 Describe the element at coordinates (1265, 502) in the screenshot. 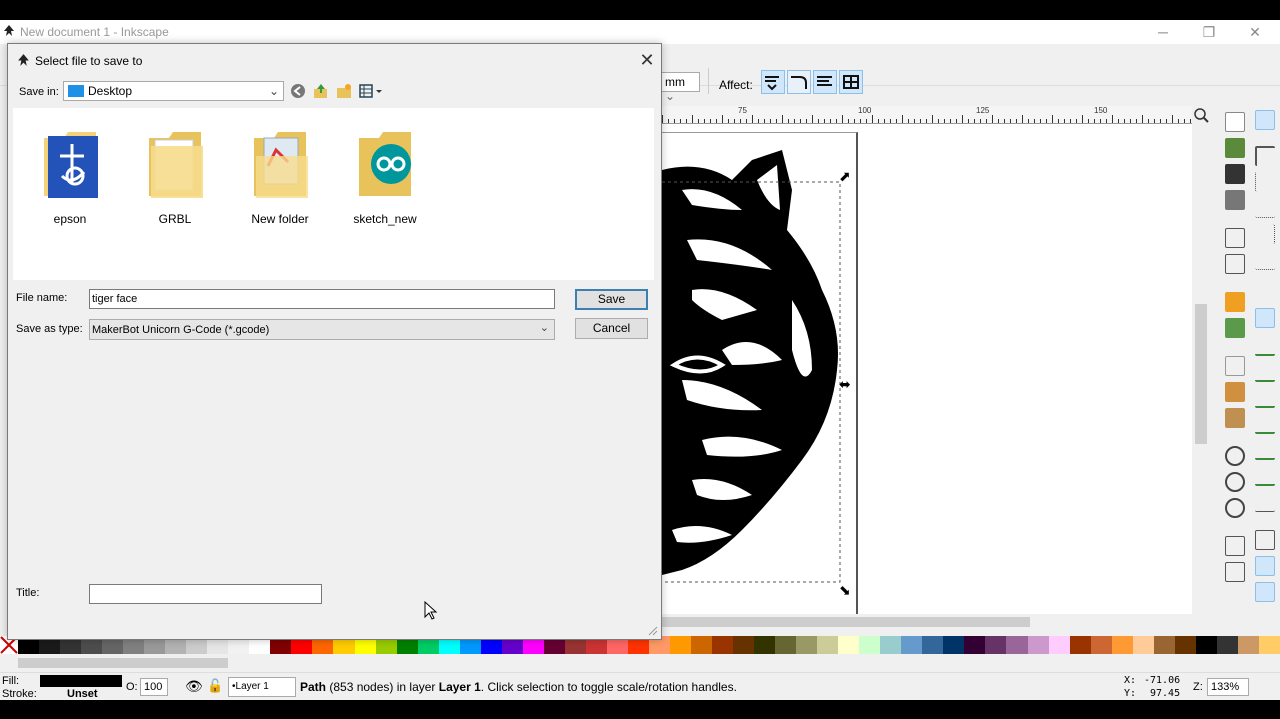

I see `snap-rotation-centers-icon` at that location.